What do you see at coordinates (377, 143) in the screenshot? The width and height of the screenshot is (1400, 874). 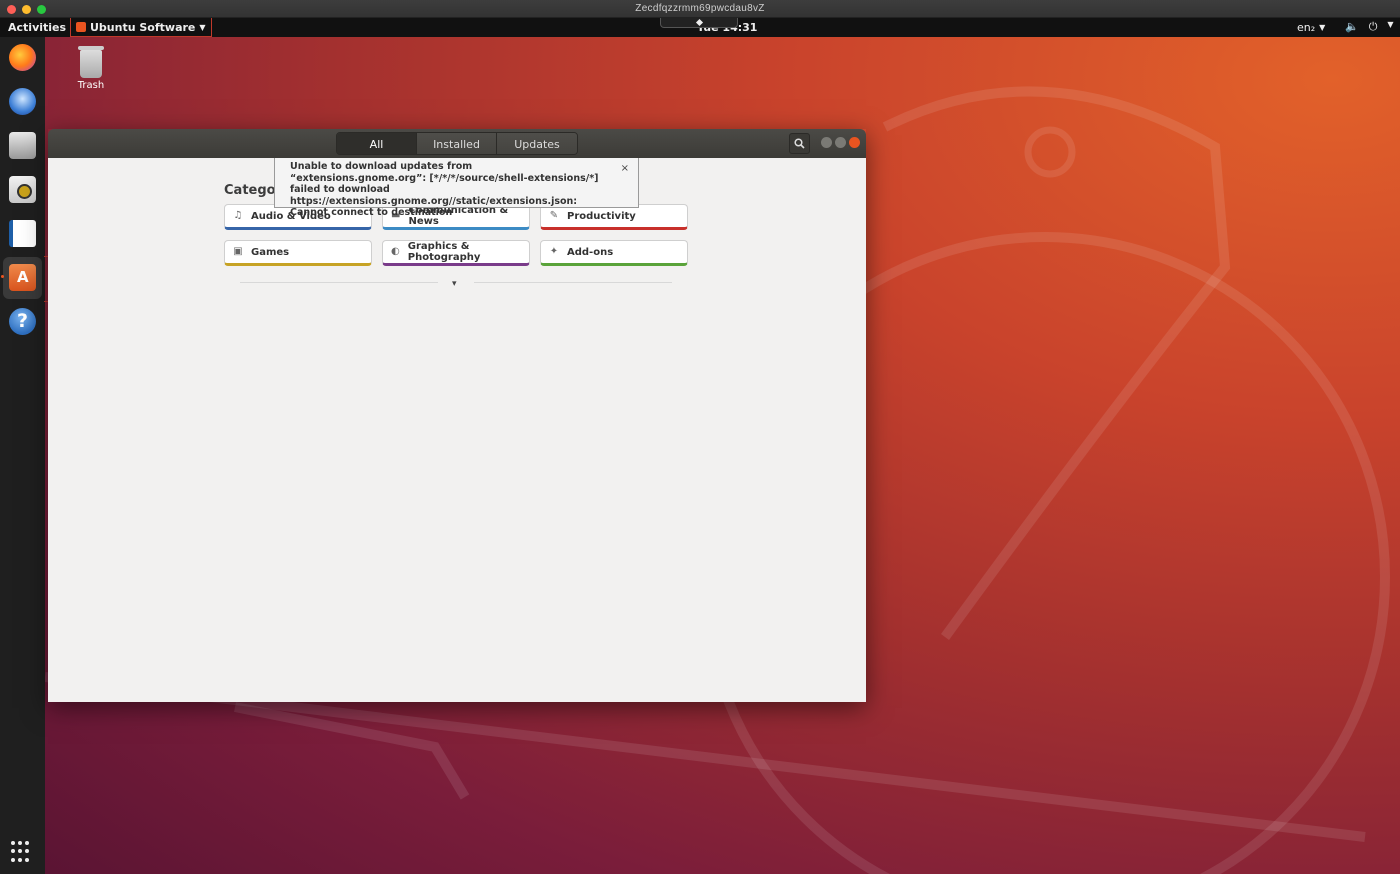 I see `tab-all: All` at bounding box center [377, 143].